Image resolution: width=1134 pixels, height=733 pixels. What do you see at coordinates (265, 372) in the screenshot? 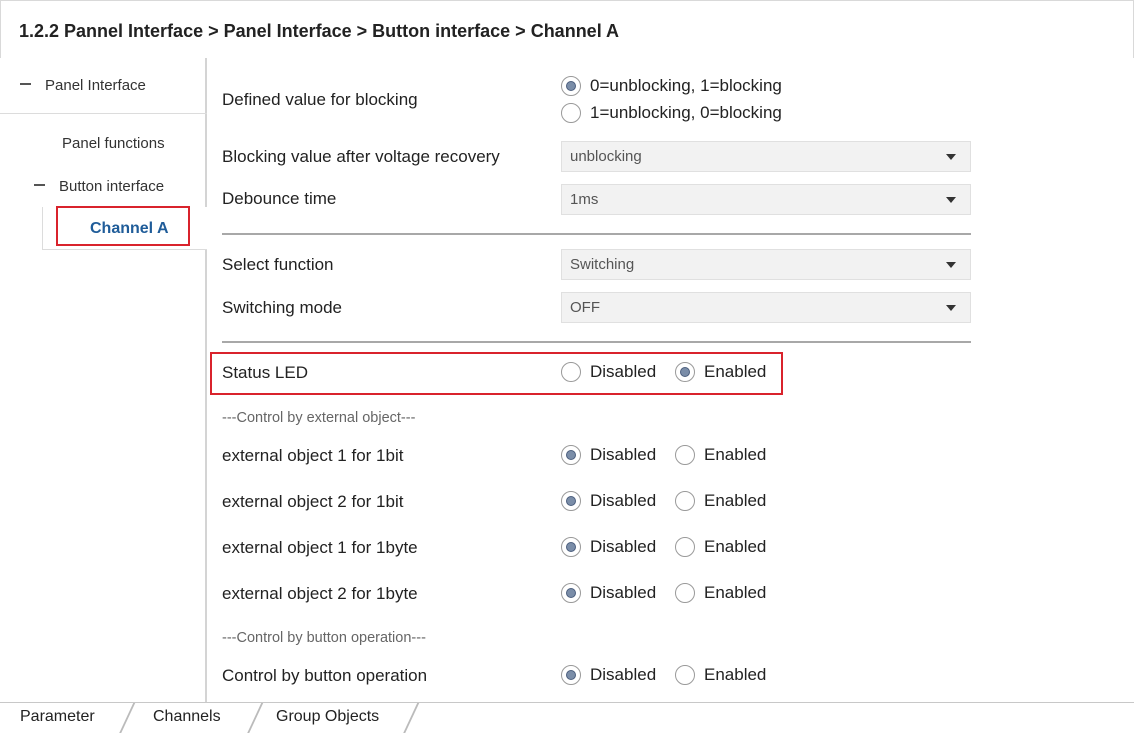
I see `status-led-label: Status LED` at bounding box center [265, 372].